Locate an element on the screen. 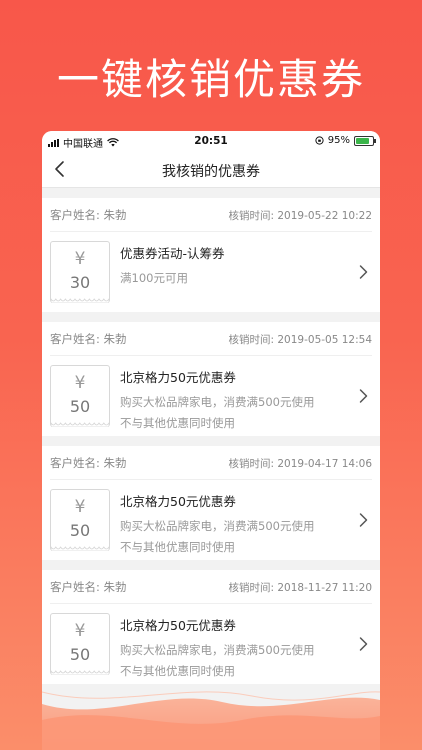 The width and height of the screenshot is (422, 750). page-title: 我核销的优惠券 is located at coordinates (211, 172).